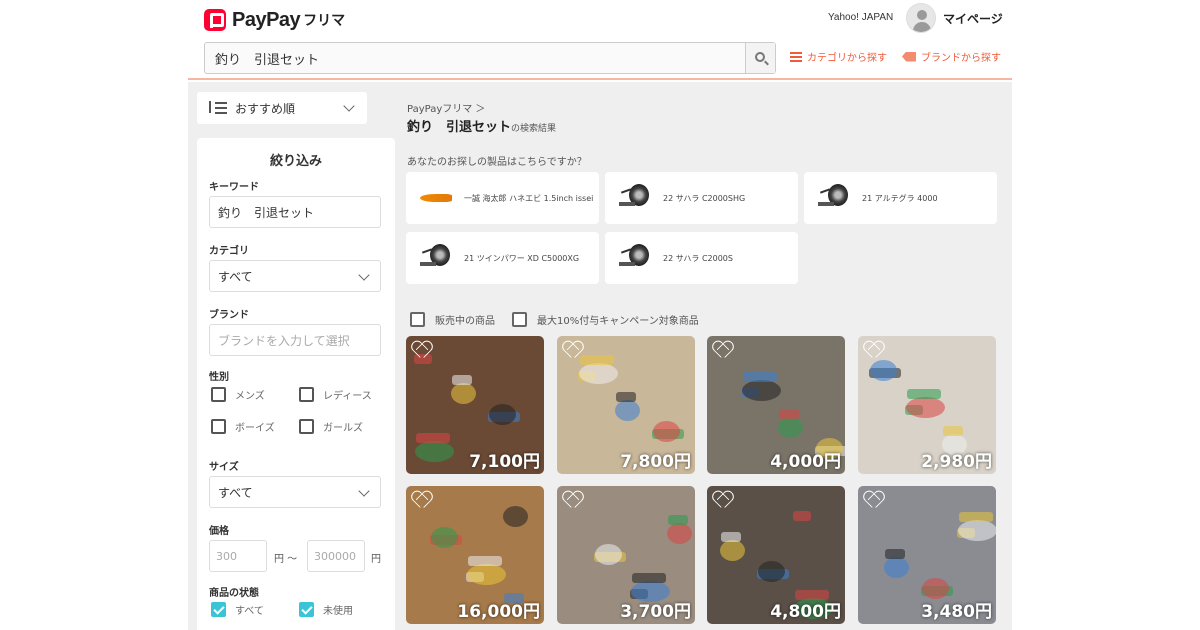  Describe the element at coordinates (909, 56) in the screenshot. I see `tag-icon` at that location.